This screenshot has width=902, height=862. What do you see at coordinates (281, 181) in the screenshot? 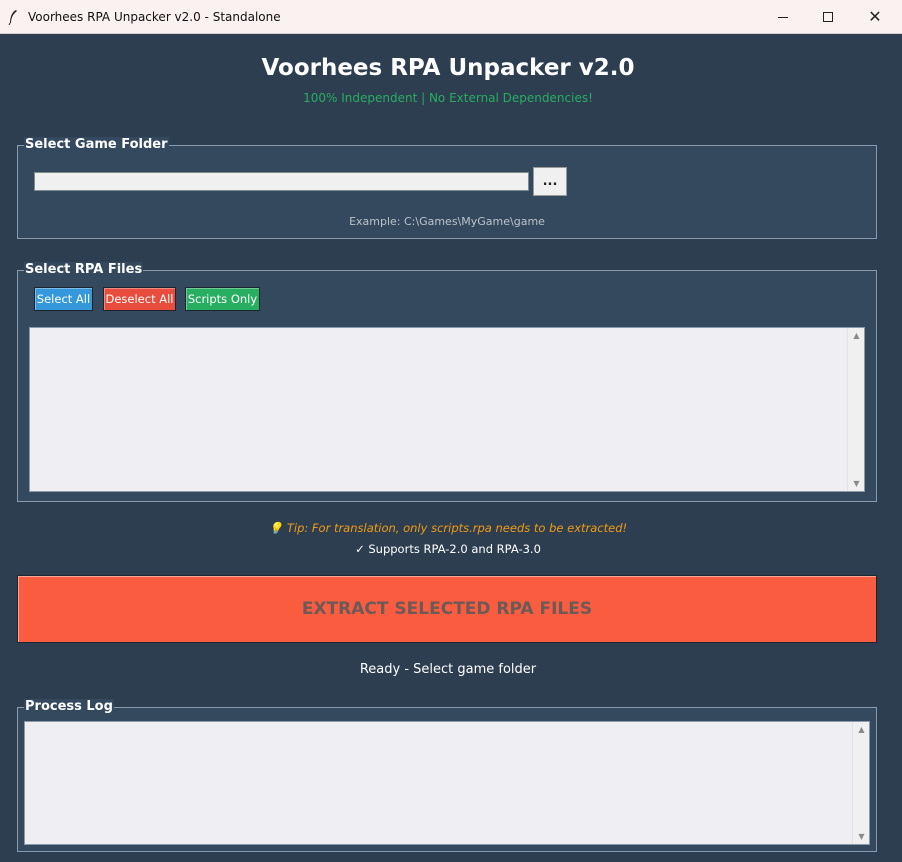
I see `game-folder-input` at bounding box center [281, 181].